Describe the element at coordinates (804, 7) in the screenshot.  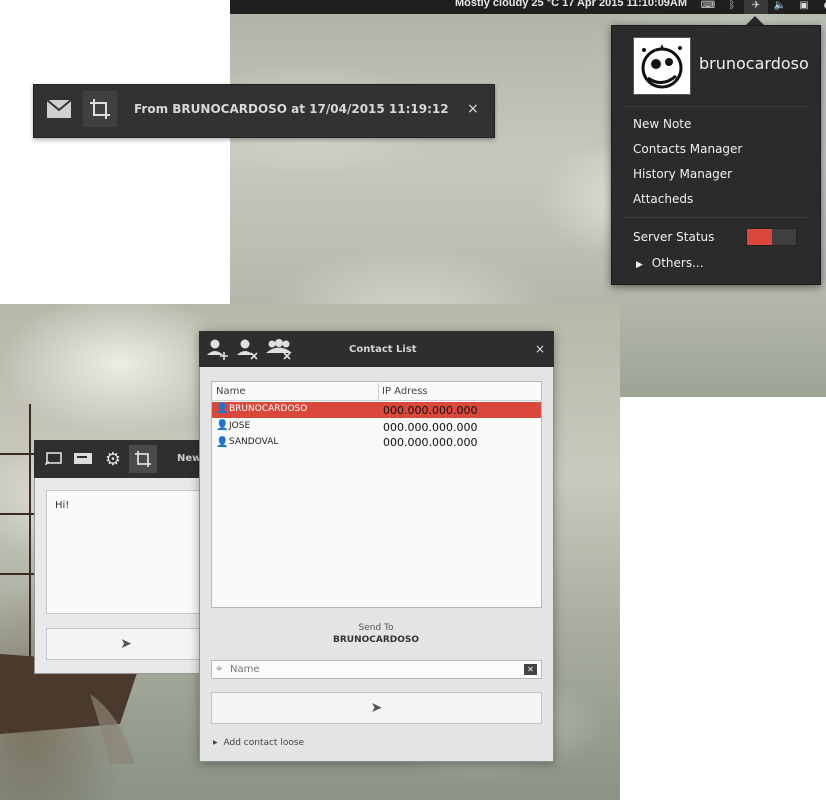
I see `network-icon: ▣` at that location.